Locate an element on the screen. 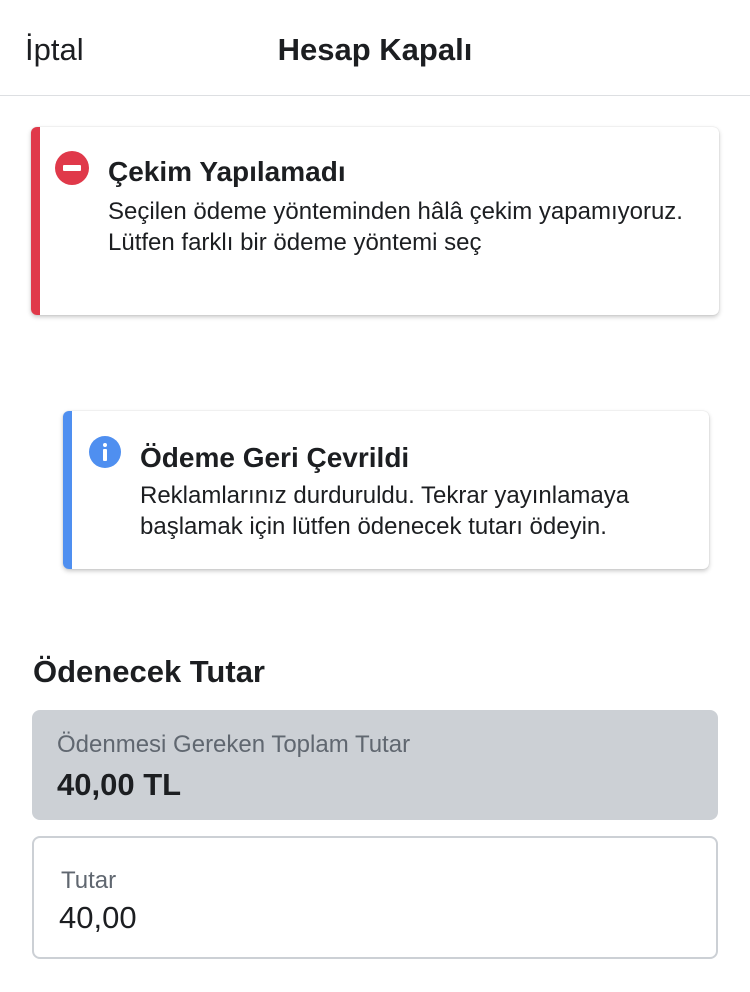 The image size is (750, 992). page-title: Hesap Kapalı is located at coordinates (375, 49).